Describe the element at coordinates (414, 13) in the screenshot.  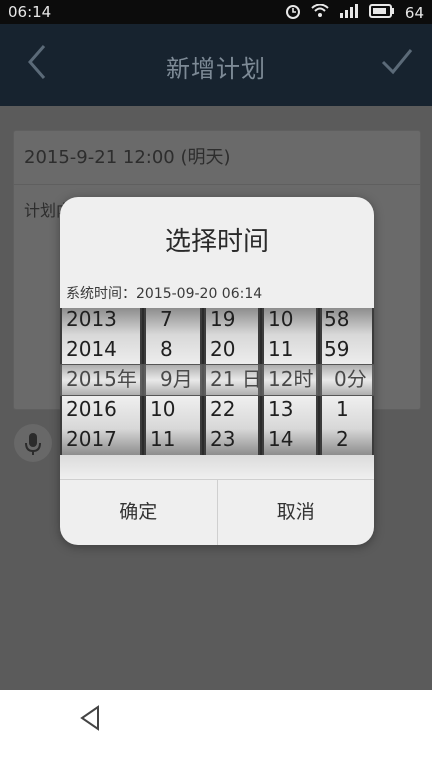
I see `battery-level: 64` at that location.